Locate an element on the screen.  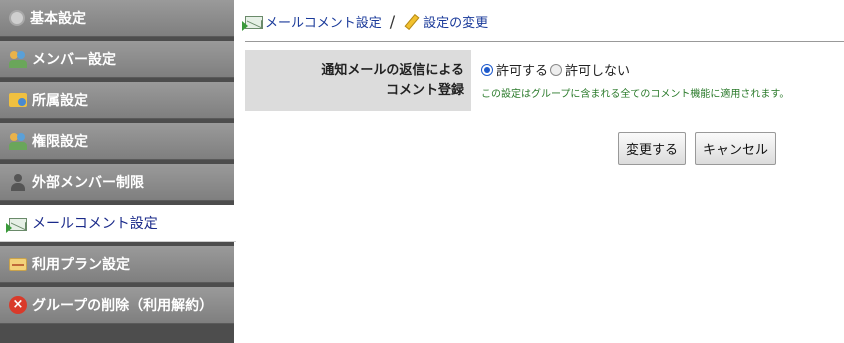
sidebar-item-mail-comment-settings: メールコメント設定 is located at coordinates (118, 223).